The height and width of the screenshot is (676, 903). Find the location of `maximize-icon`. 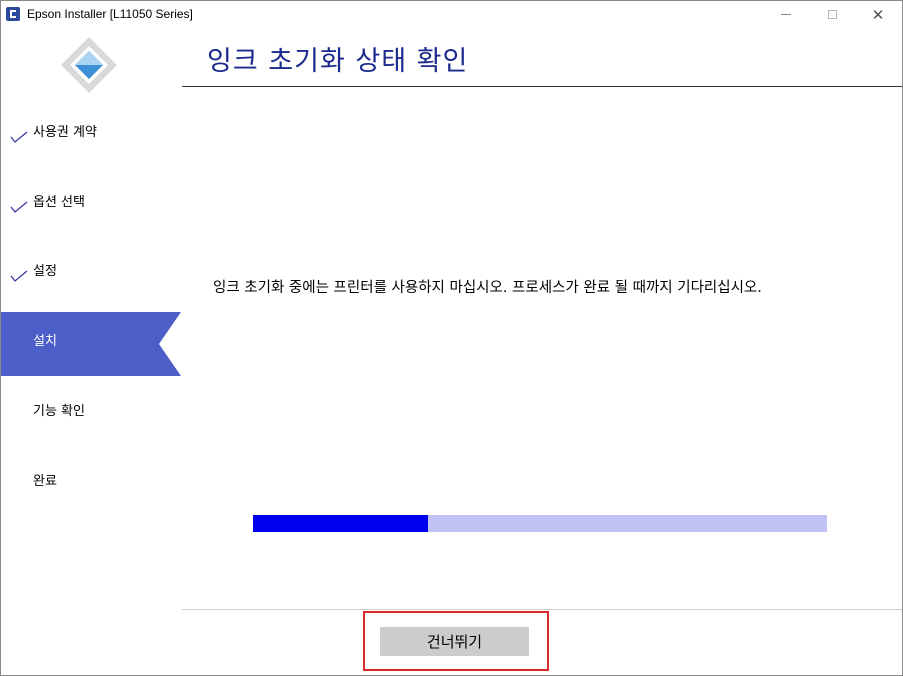

maximize-icon is located at coordinates (832, 14).